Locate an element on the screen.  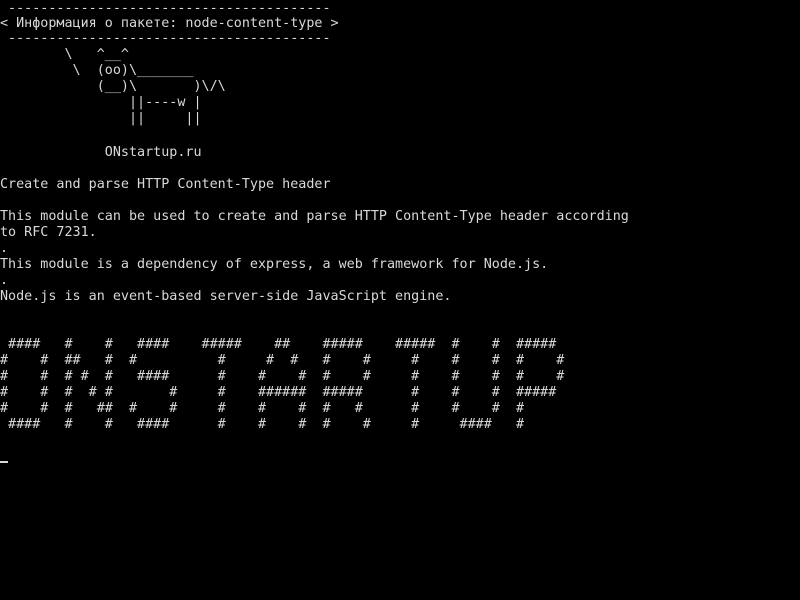
cow-line: (__)\ )\/\ is located at coordinates (113, 86).